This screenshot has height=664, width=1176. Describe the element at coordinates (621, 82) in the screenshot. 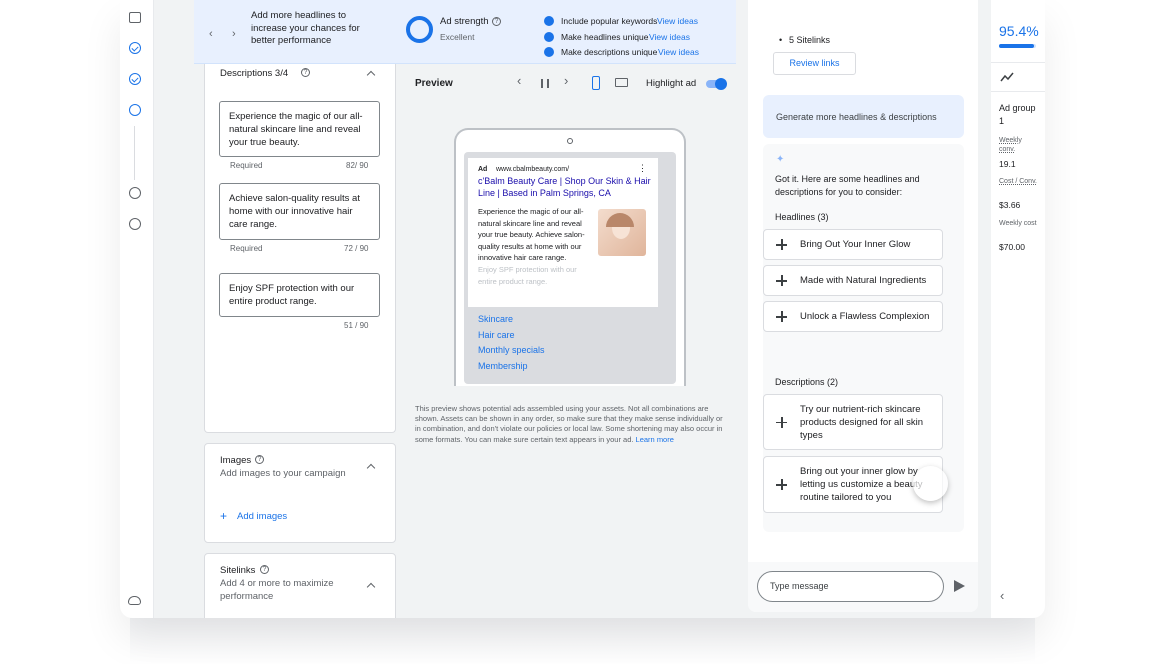

I see `desktop-view-icon` at that location.